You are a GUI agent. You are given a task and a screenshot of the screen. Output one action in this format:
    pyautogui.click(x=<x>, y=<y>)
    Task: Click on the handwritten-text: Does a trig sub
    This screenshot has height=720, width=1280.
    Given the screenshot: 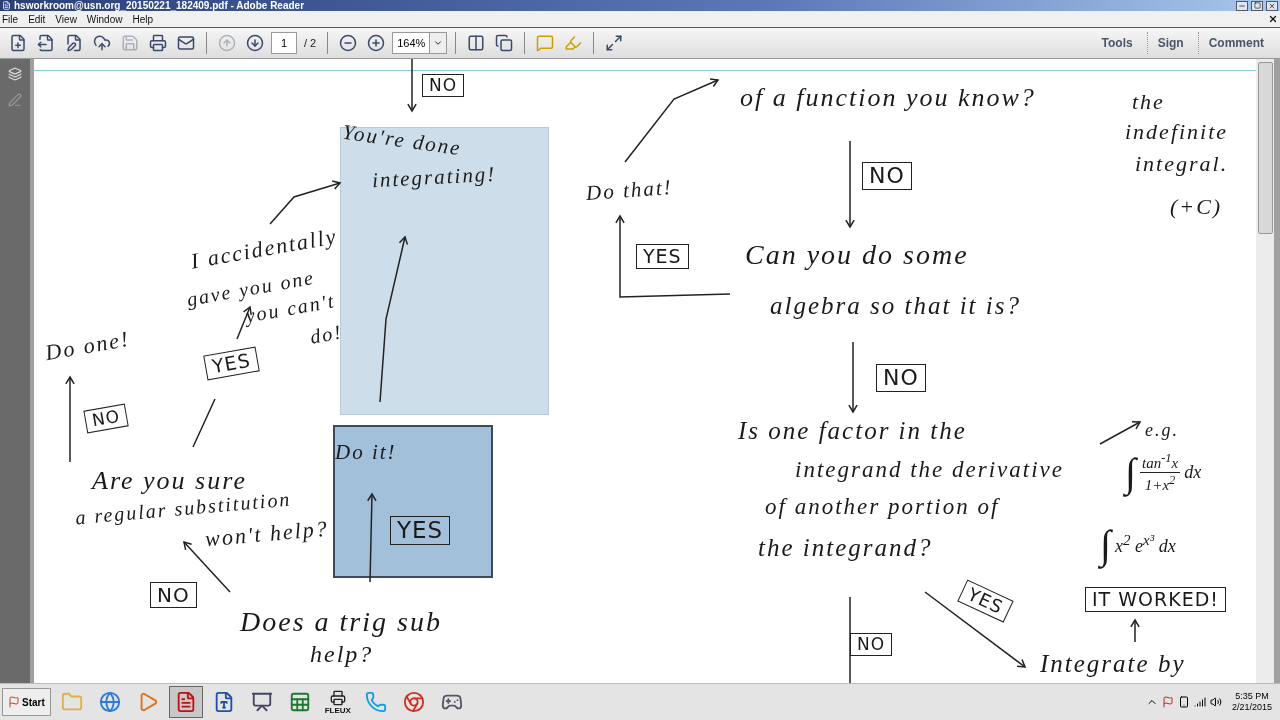 What is the action you would take?
    pyautogui.click(x=341, y=622)
    